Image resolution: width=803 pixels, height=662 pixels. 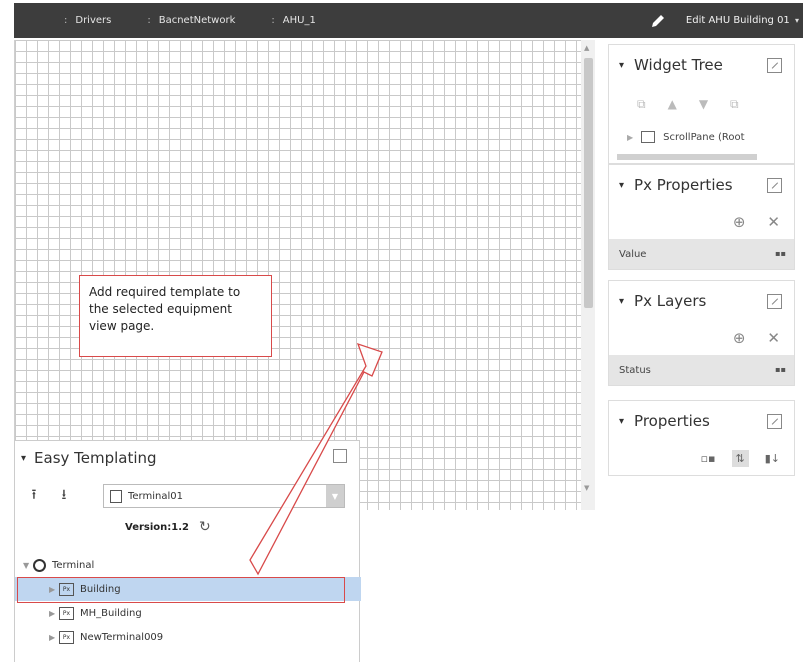 What do you see at coordinates (648, 137) in the screenshot?
I see `scrollpane-icon` at bounding box center [648, 137].